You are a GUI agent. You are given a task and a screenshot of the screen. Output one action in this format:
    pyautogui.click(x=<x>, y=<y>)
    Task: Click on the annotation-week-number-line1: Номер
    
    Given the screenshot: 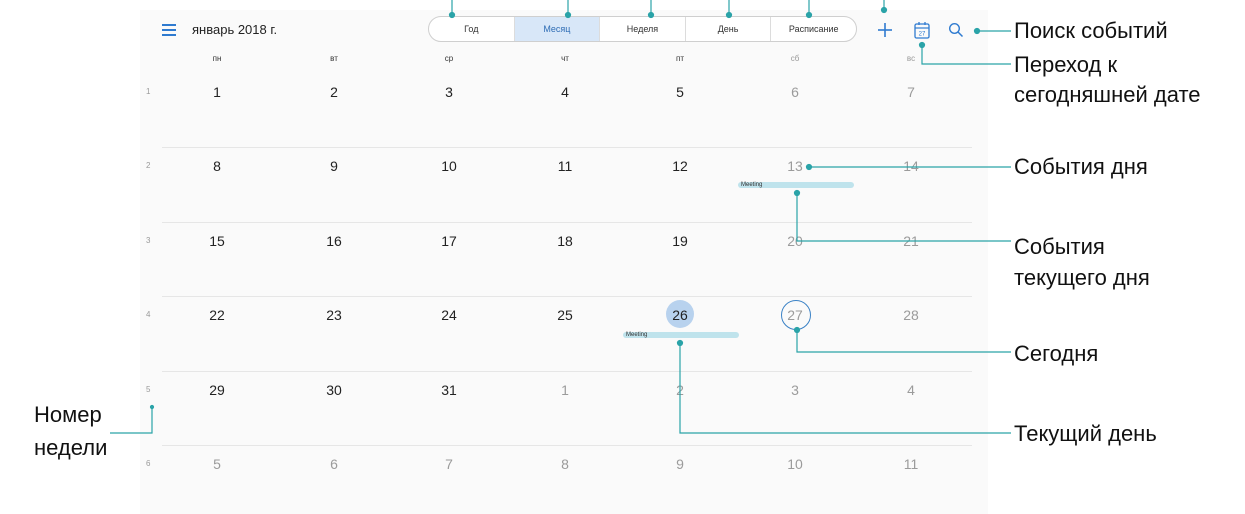 What is the action you would take?
    pyautogui.click(x=68, y=414)
    